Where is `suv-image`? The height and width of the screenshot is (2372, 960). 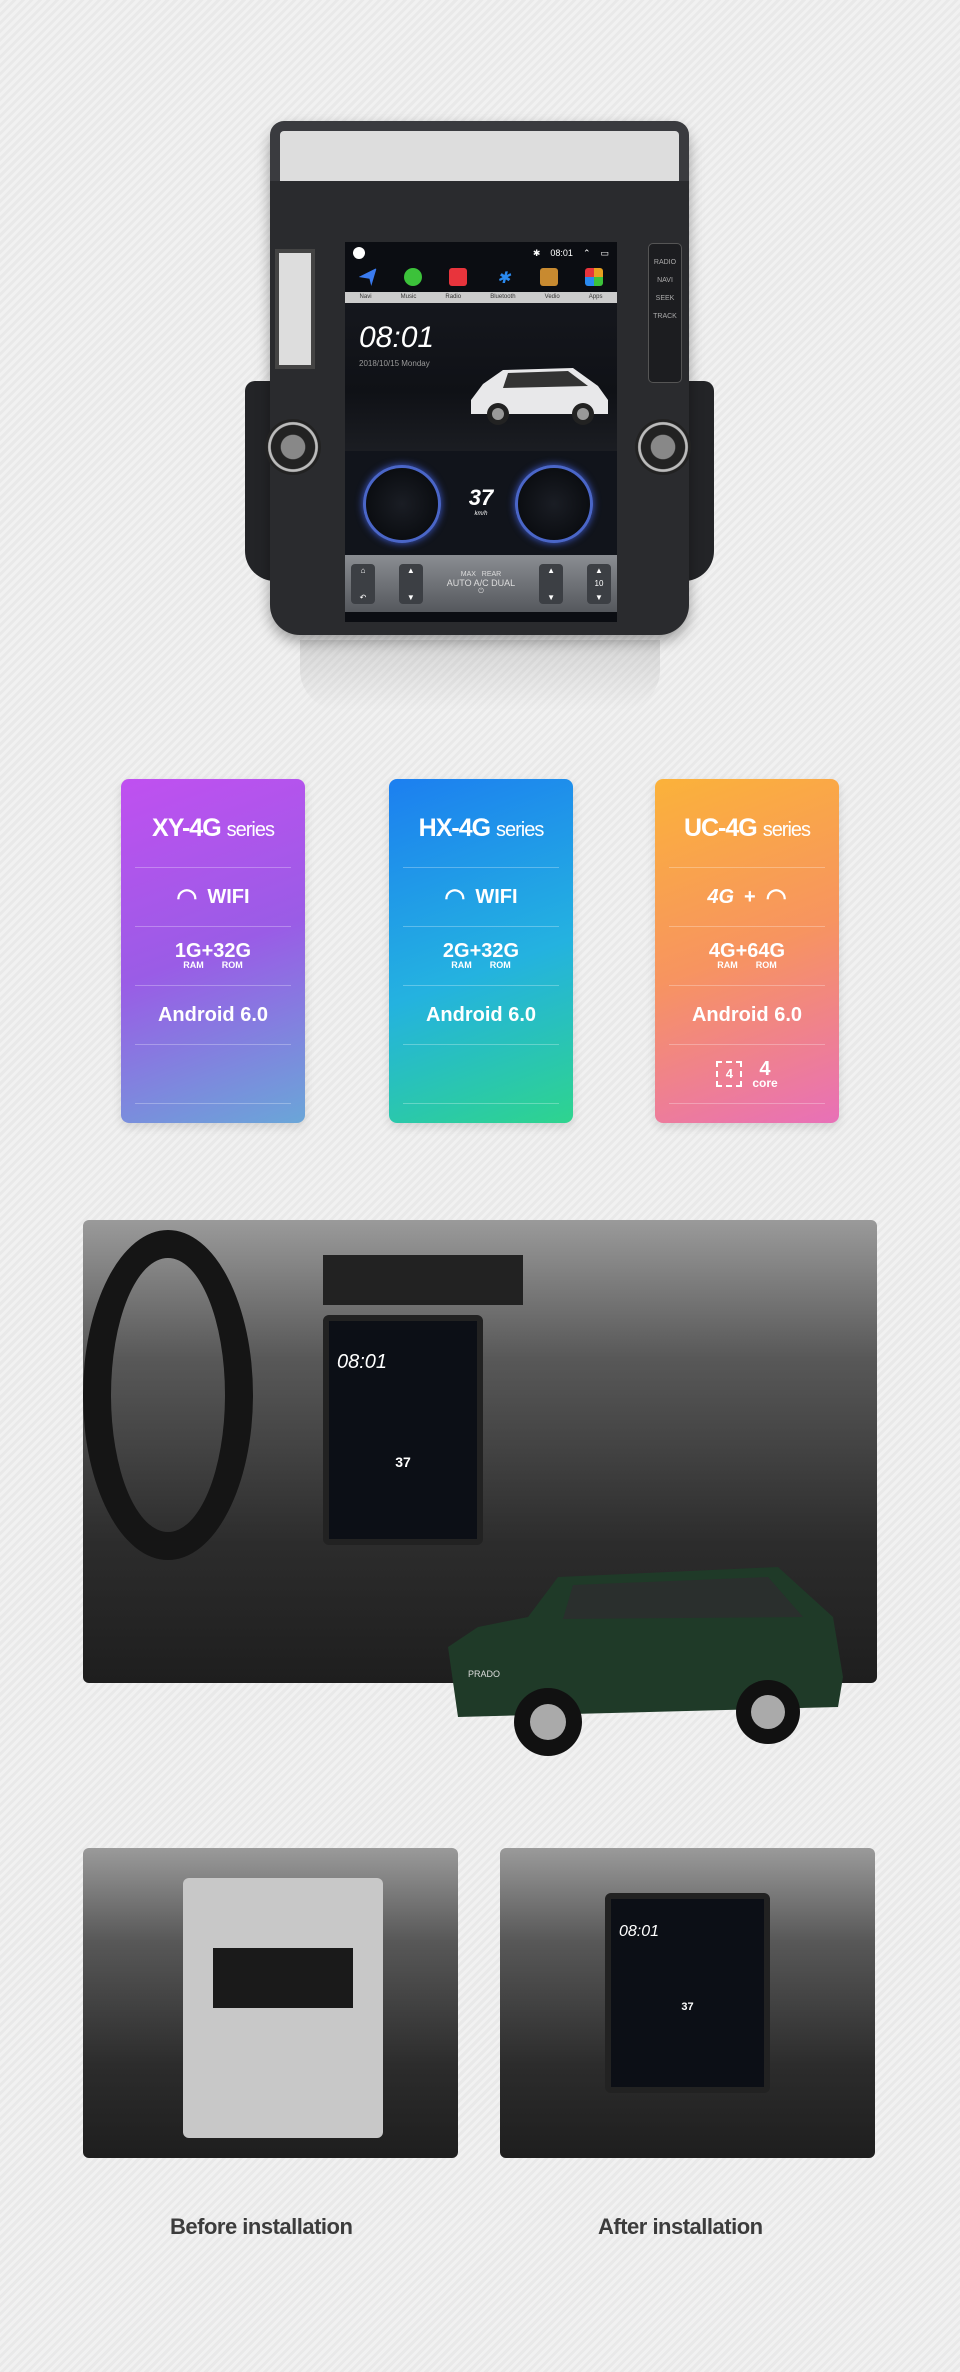
suv-image is located at coordinates (539, 396).